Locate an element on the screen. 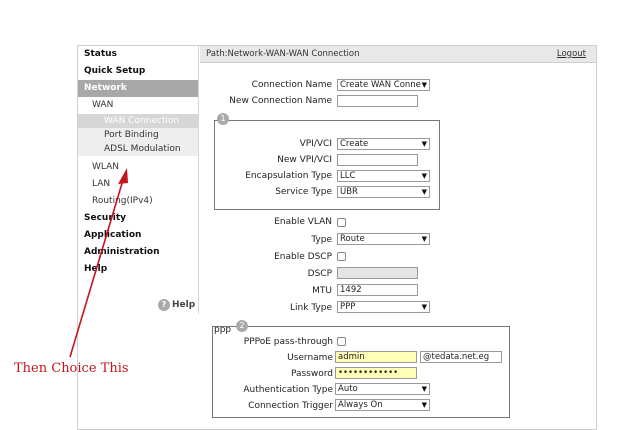  connection-trigger-label: Connection Trigger is located at coordinates (290, 406).